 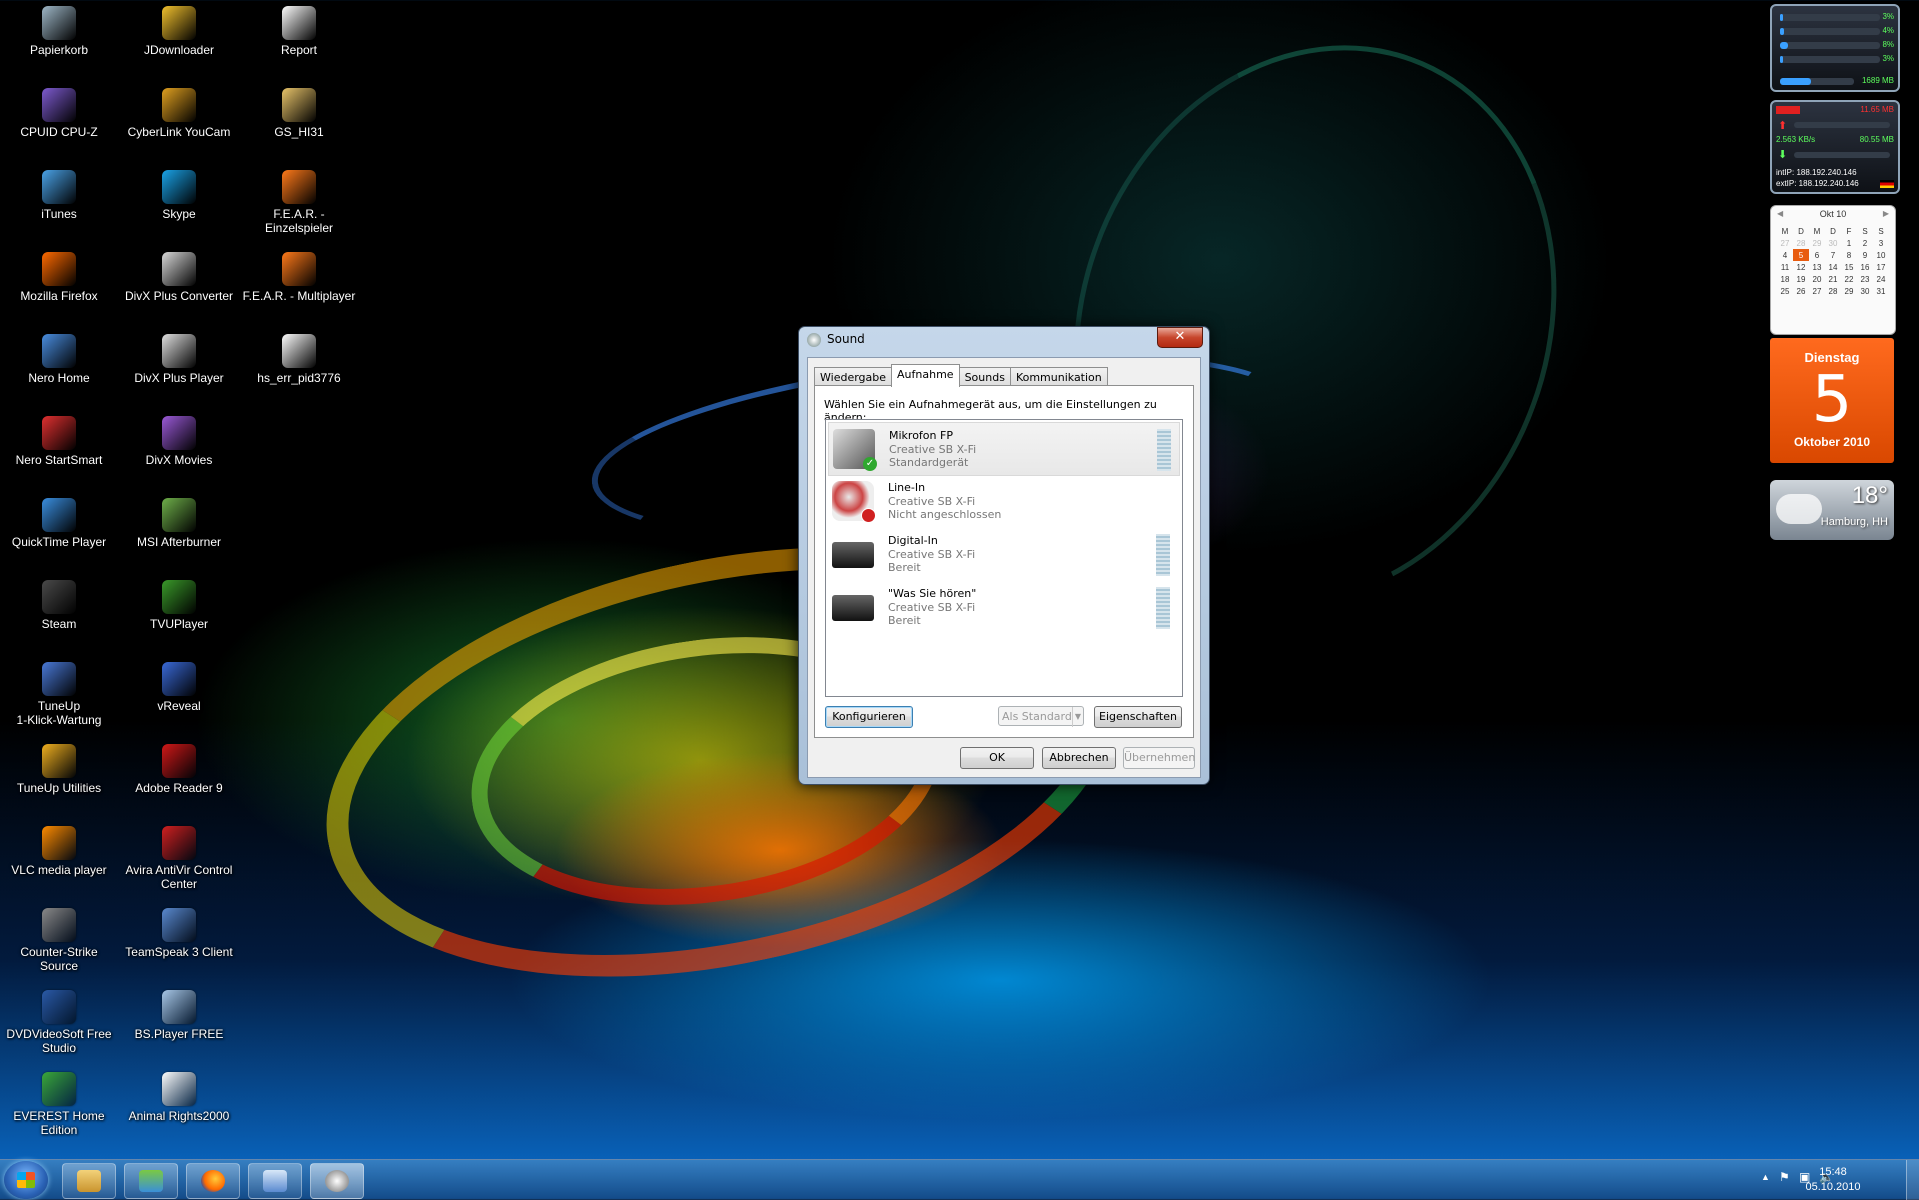 I want to click on desktop-icon: DivX Plus Player, so click(x=179, y=359).